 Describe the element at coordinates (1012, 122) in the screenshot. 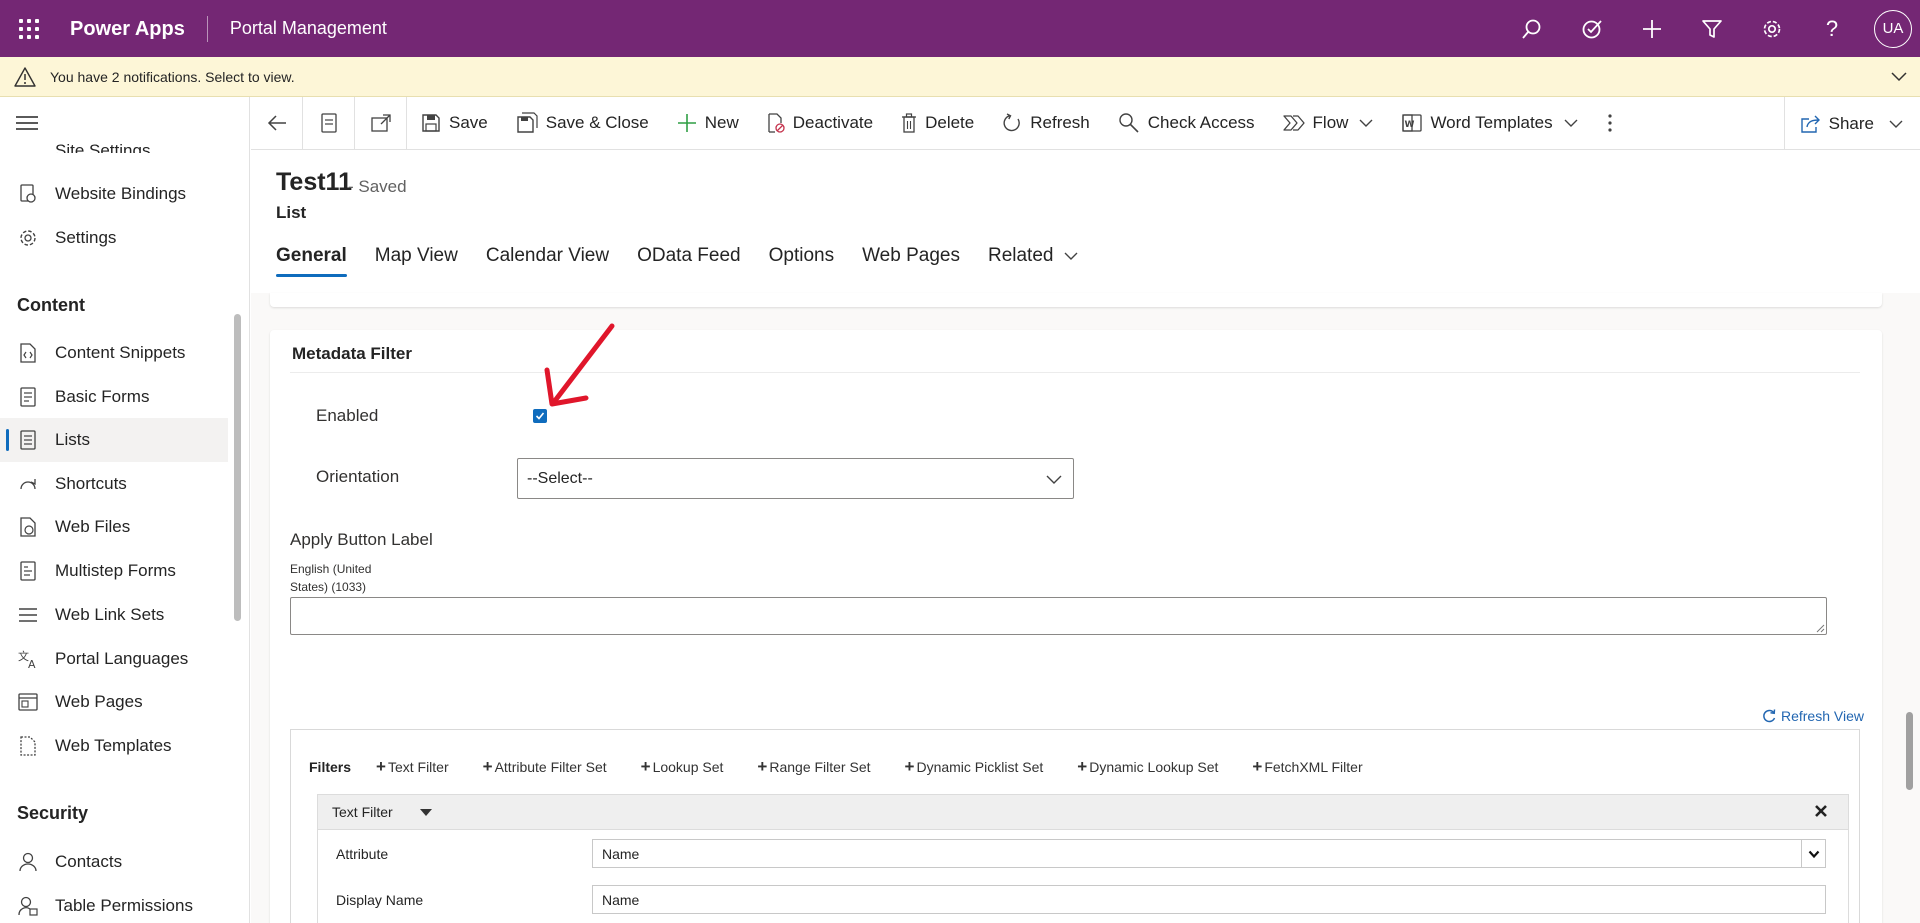

I see `refresh-icon` at that location.